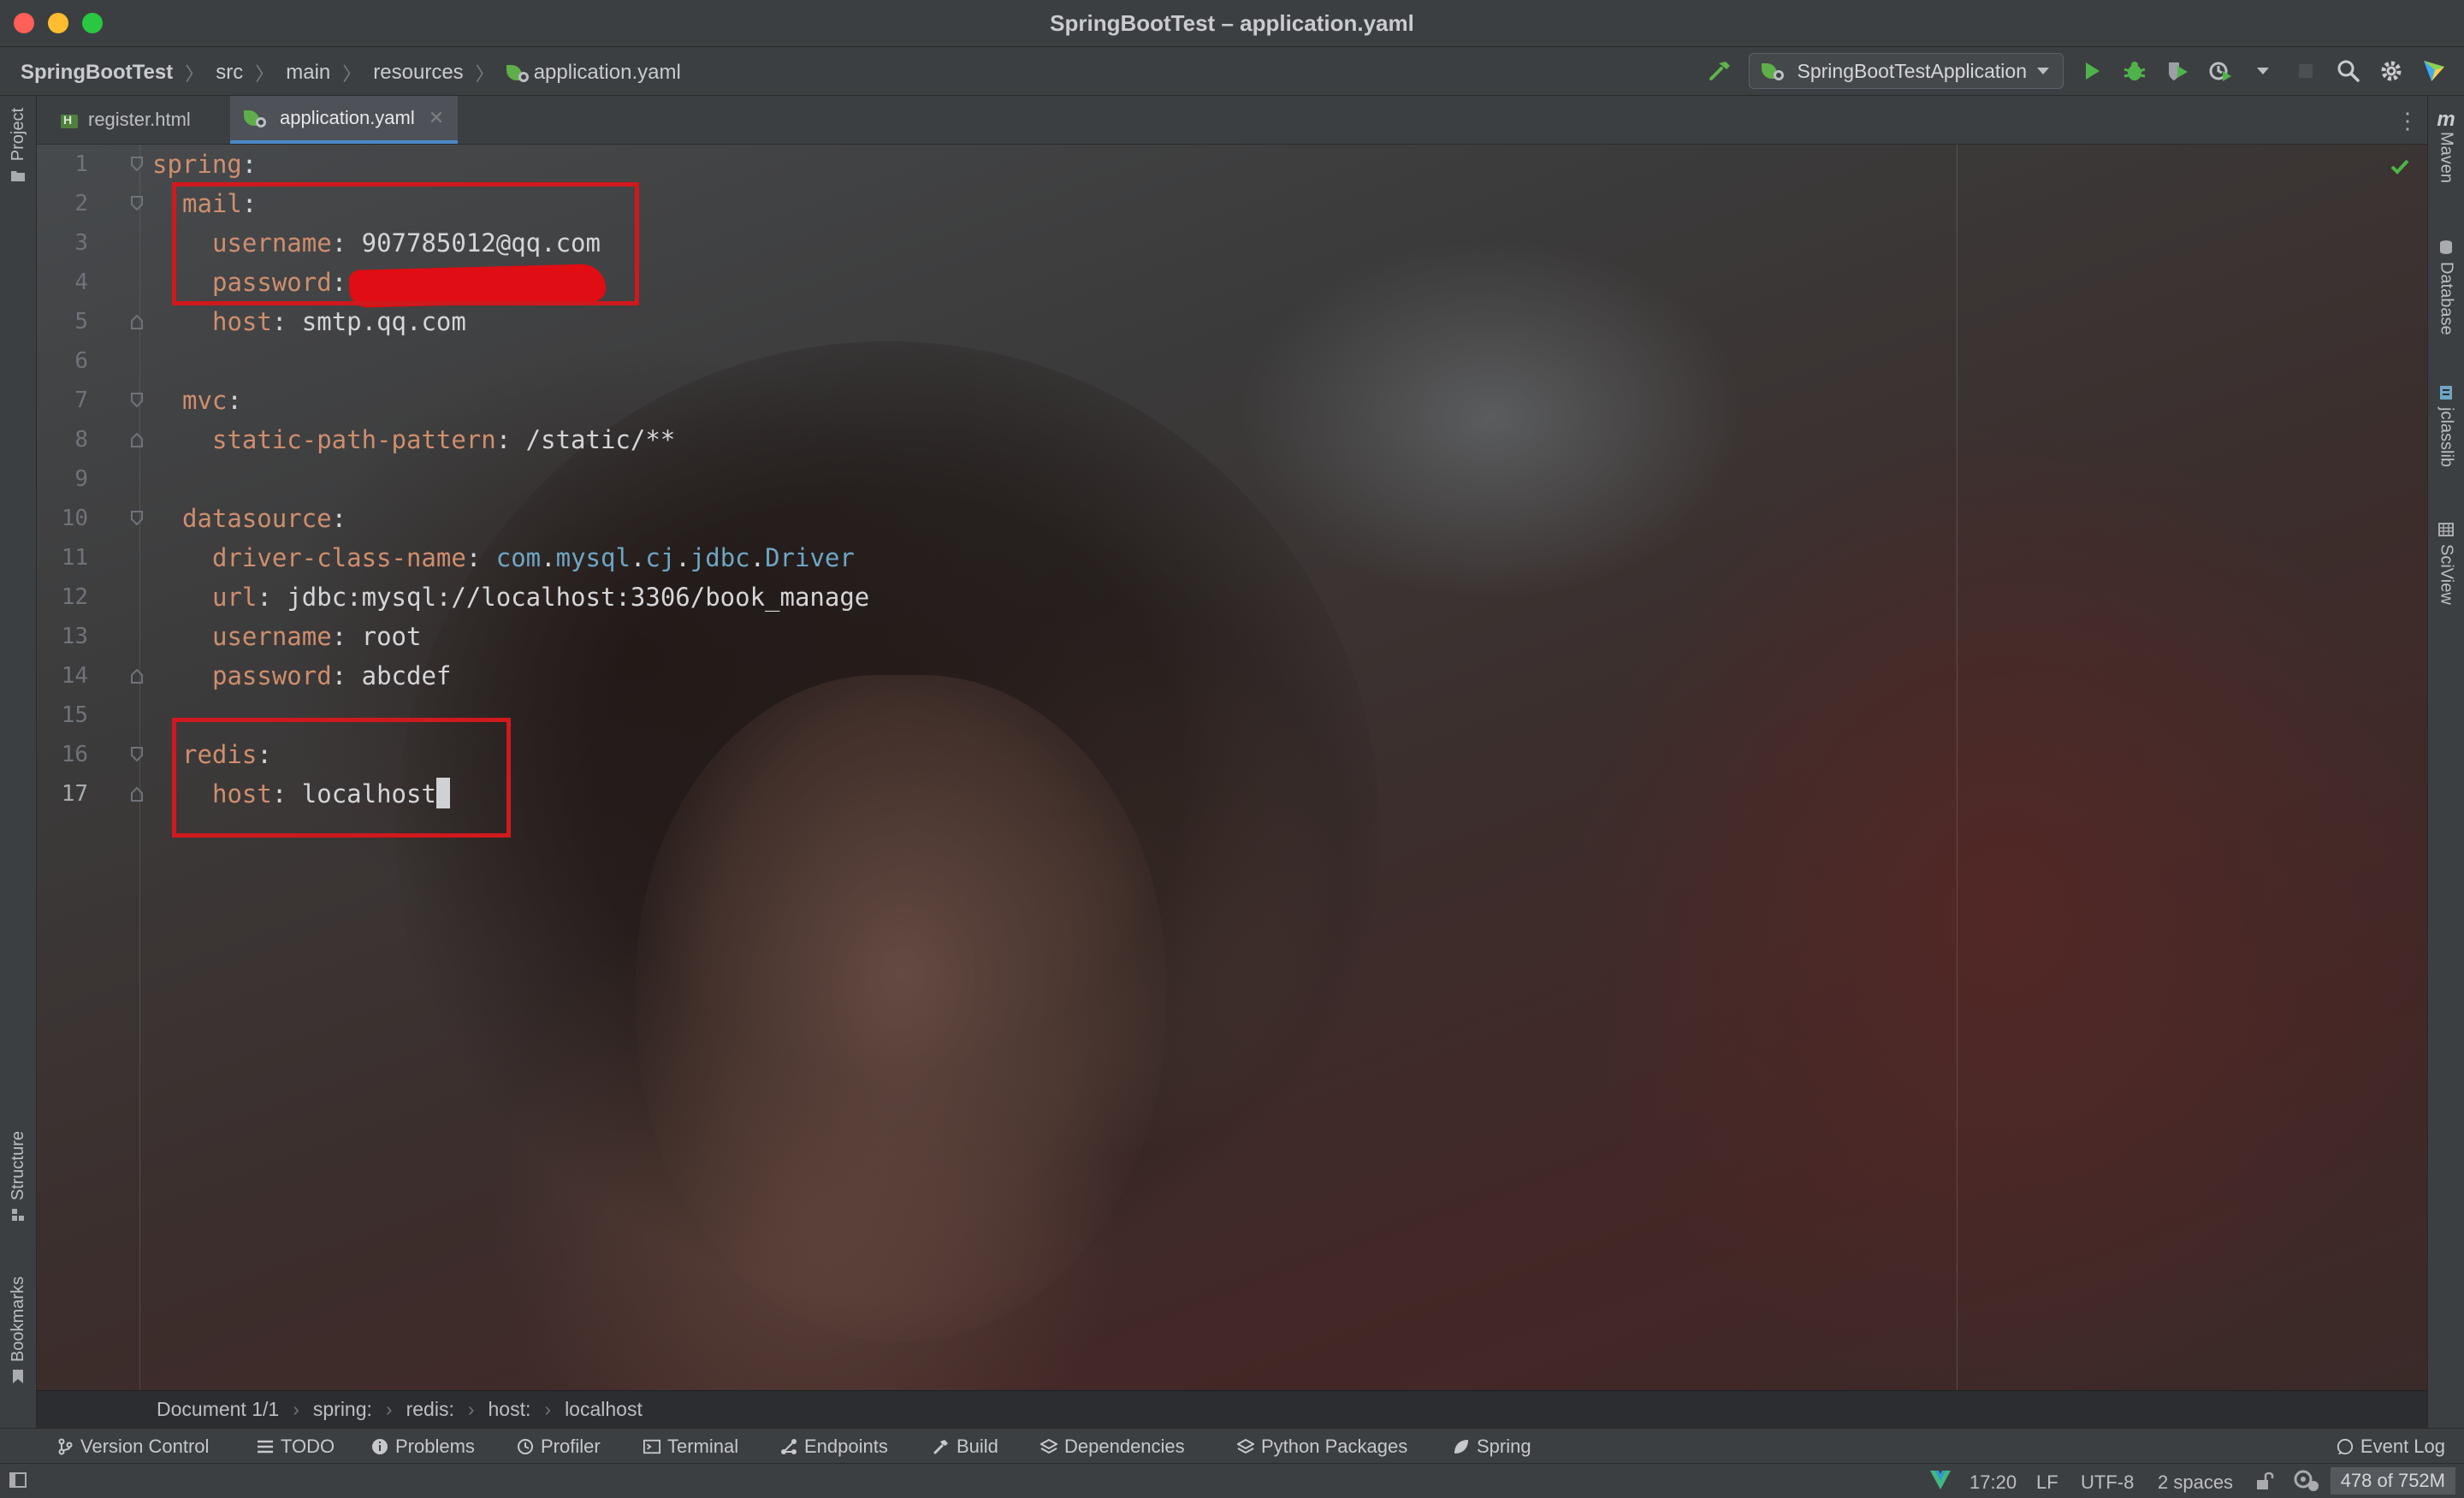 This screenshot has width=2464, height=1498. I want to click on terminal-button: Terminal, so click(690, 1447).